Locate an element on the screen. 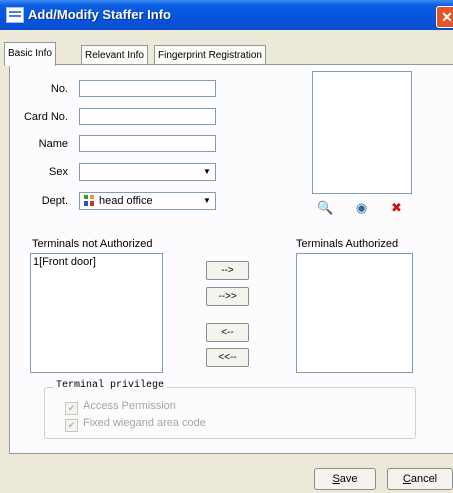 The image size is (453, 493). dept-value: head office is located at coordinates (126, 201).